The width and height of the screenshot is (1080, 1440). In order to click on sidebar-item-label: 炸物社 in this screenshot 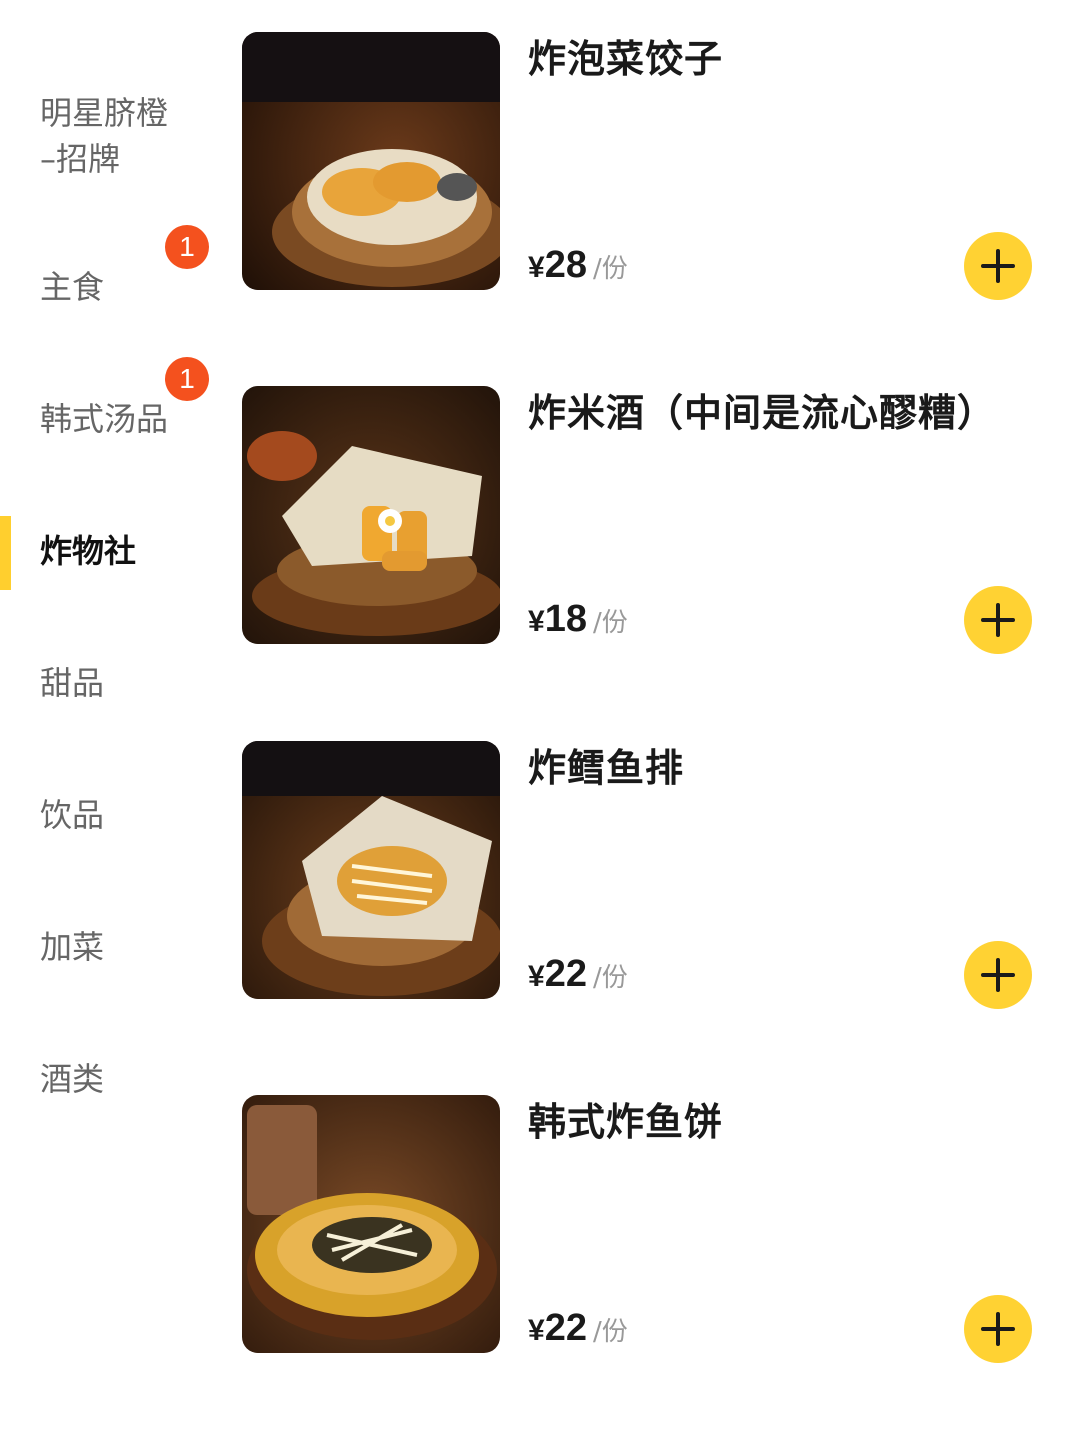, I will do `click(88, 551)`.